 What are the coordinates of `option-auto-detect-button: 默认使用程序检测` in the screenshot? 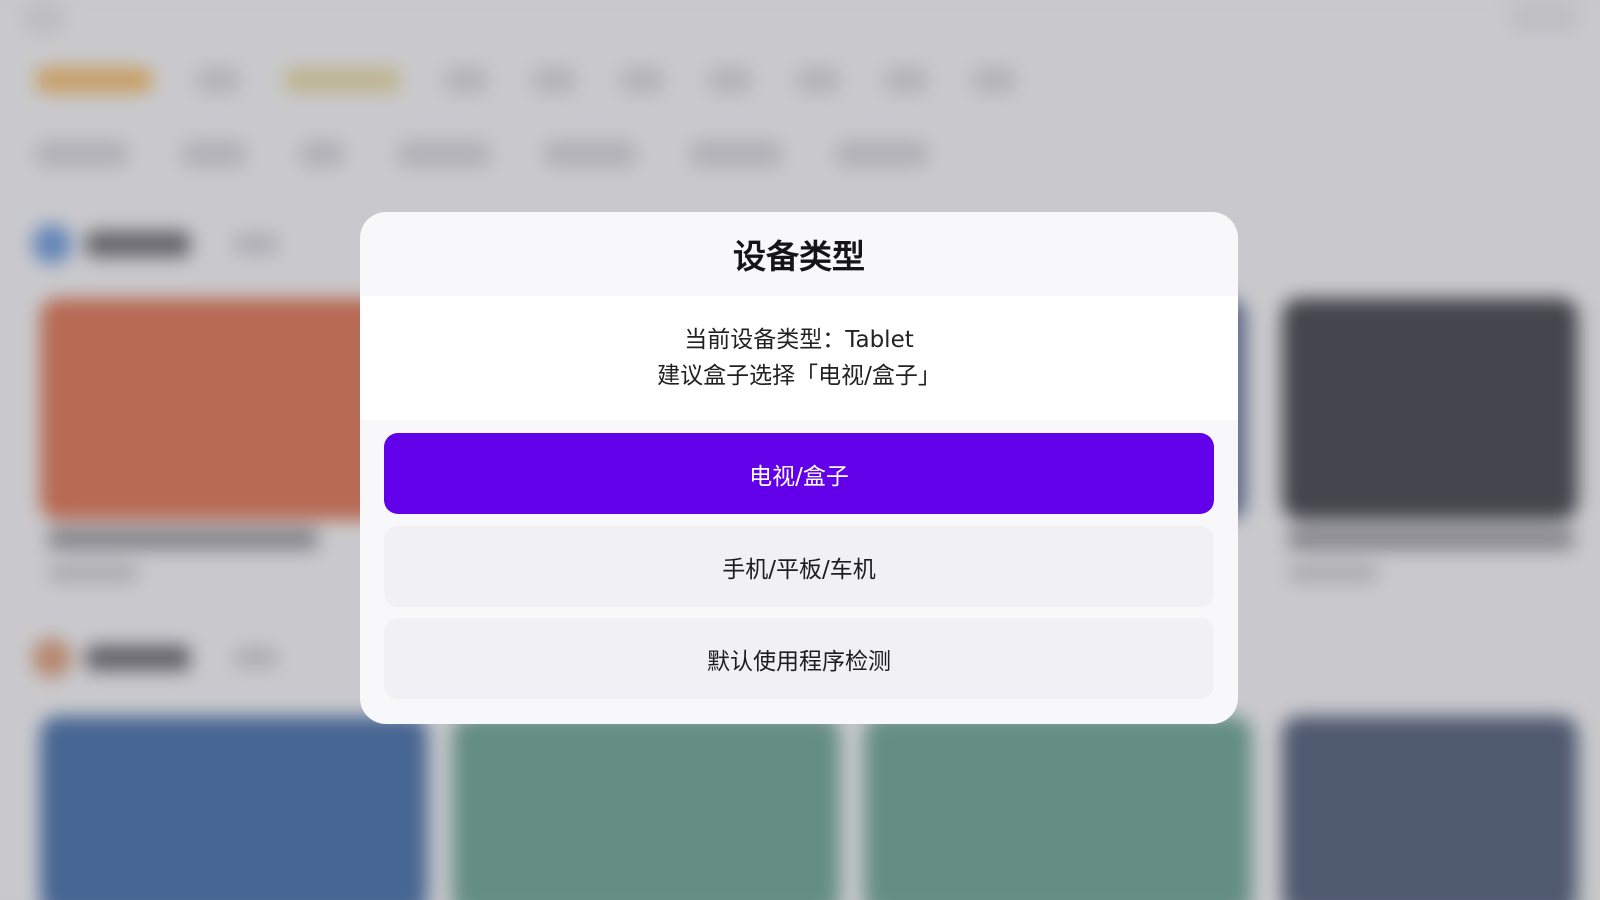 It's located at (799, 658).